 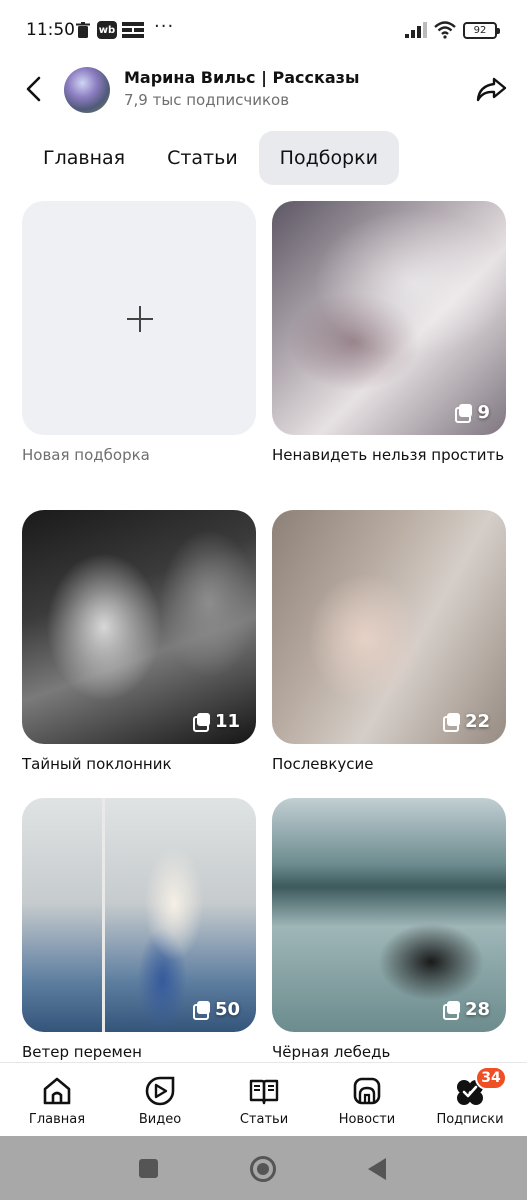 I want to click on tab-articles: Статьи, so click(x=202, y=158).